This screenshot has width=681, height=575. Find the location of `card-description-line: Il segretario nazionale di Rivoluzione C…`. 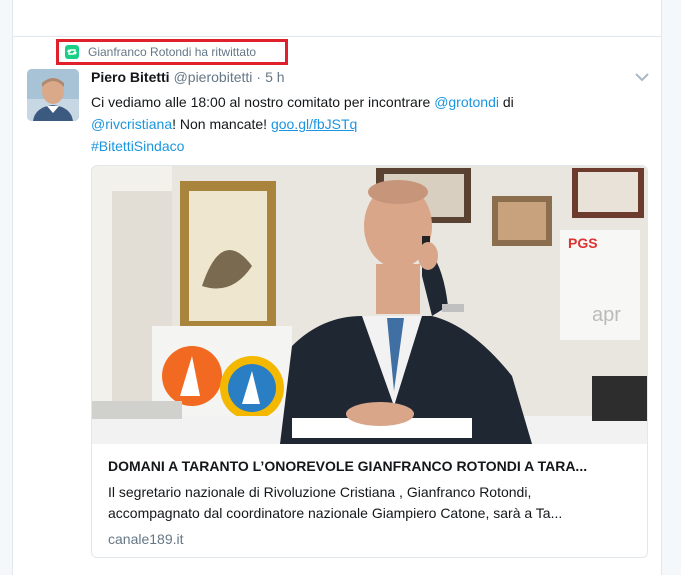

card-description-line: Il segretario nazionale di Rivoluzione C… is located at coordinates (320, 492).